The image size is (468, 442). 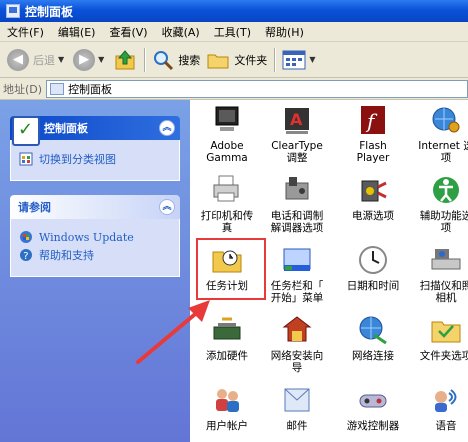 I want to click on item-label: 用户帐户, so click(x=227, y=426).